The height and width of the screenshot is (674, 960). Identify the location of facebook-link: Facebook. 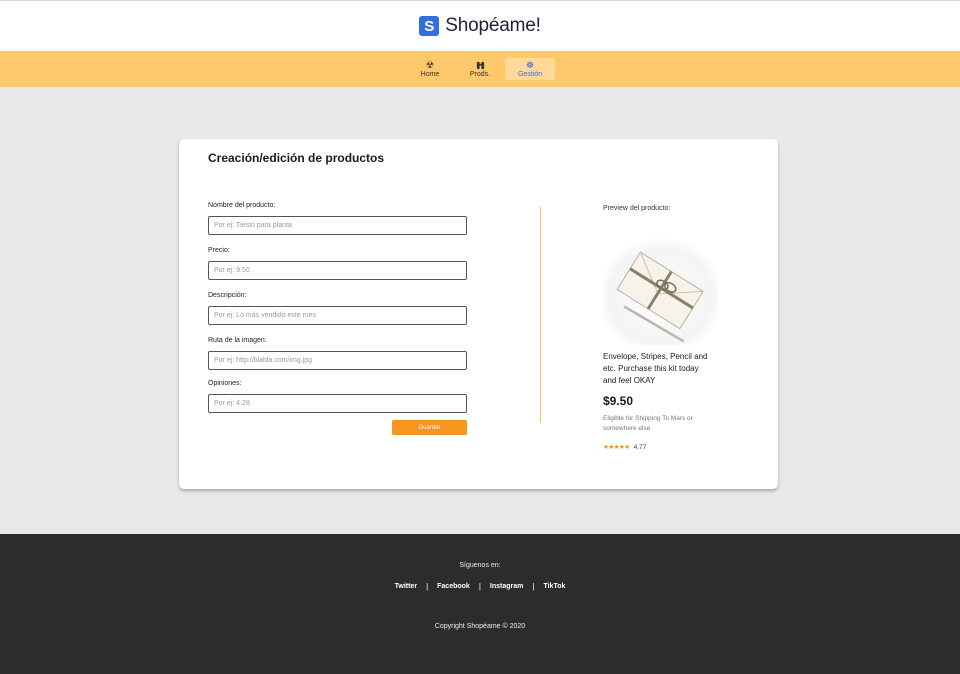
(453, 586).